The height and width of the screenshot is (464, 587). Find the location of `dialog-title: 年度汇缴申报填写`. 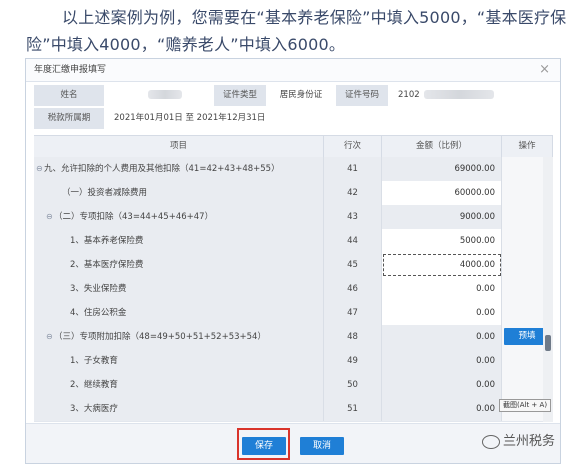

dialog-title: 年度汇缴申报填写 is located at coordinates (70, 70).